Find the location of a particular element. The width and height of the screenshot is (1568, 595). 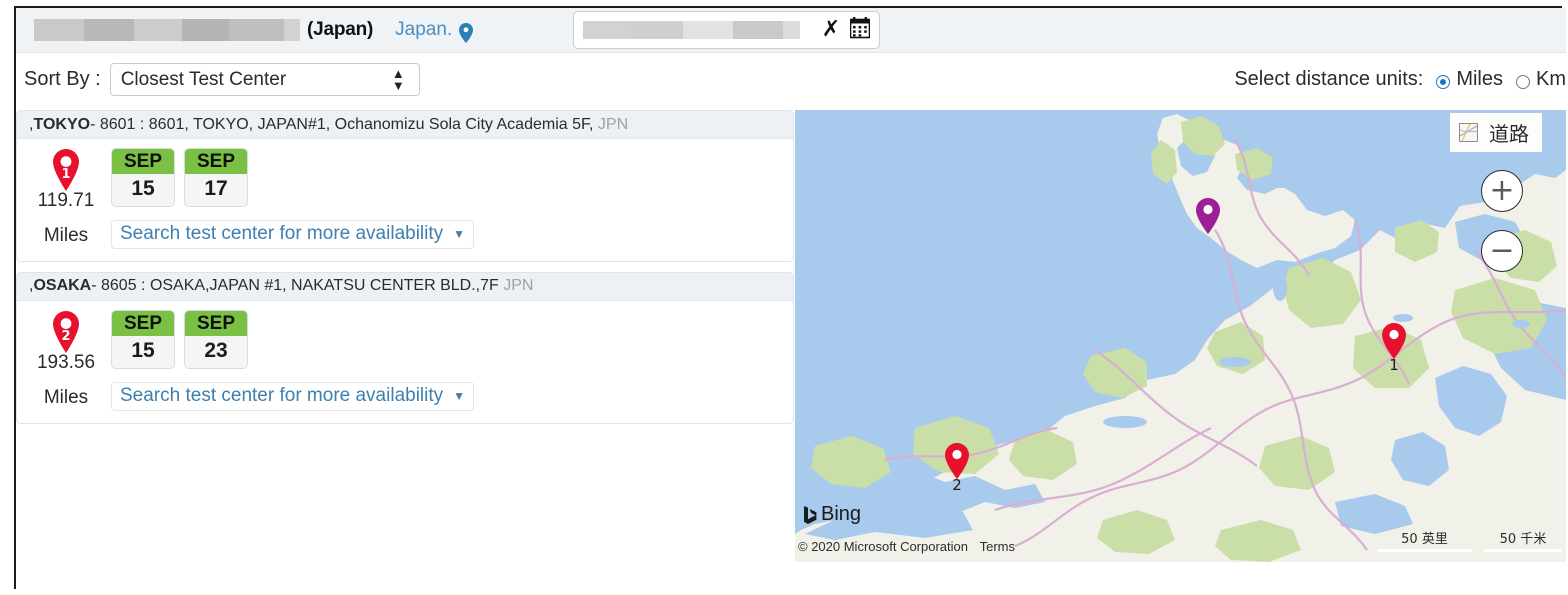

scale-miles: 50 英里 is located at coordinates (1424, 540).